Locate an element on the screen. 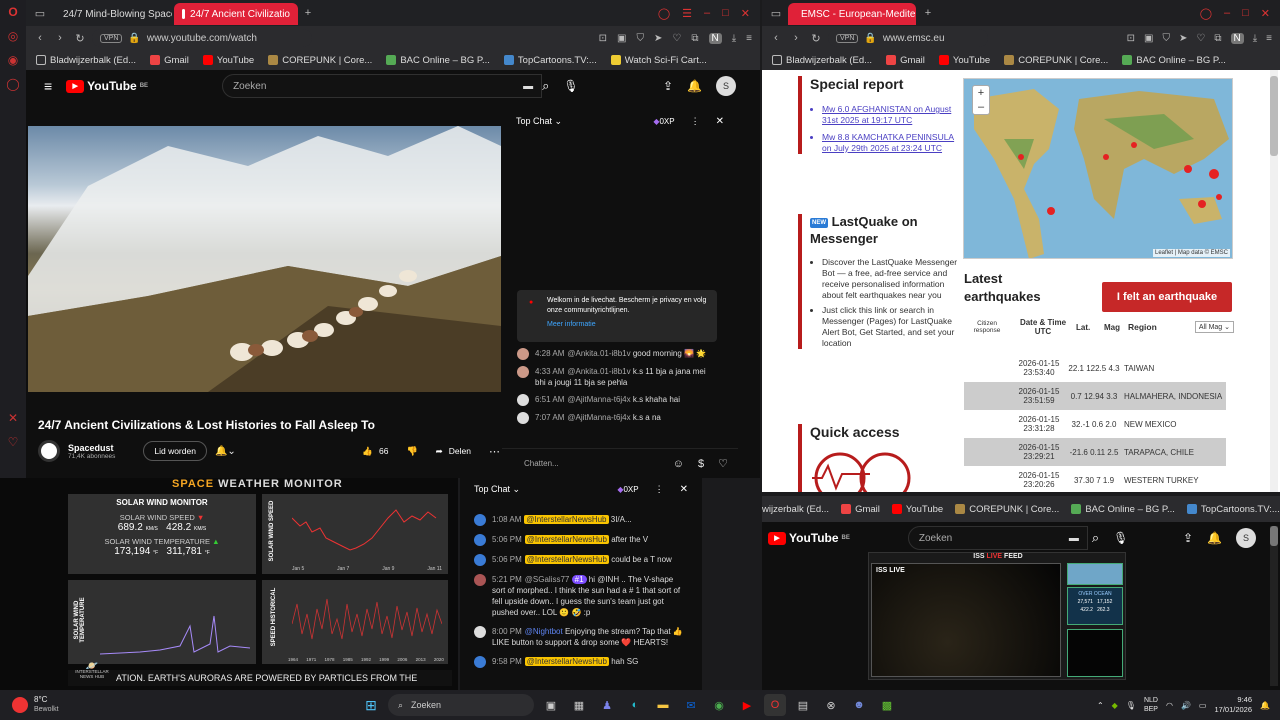  battery-icon: ▭ is located at coordinates (1203, 705).